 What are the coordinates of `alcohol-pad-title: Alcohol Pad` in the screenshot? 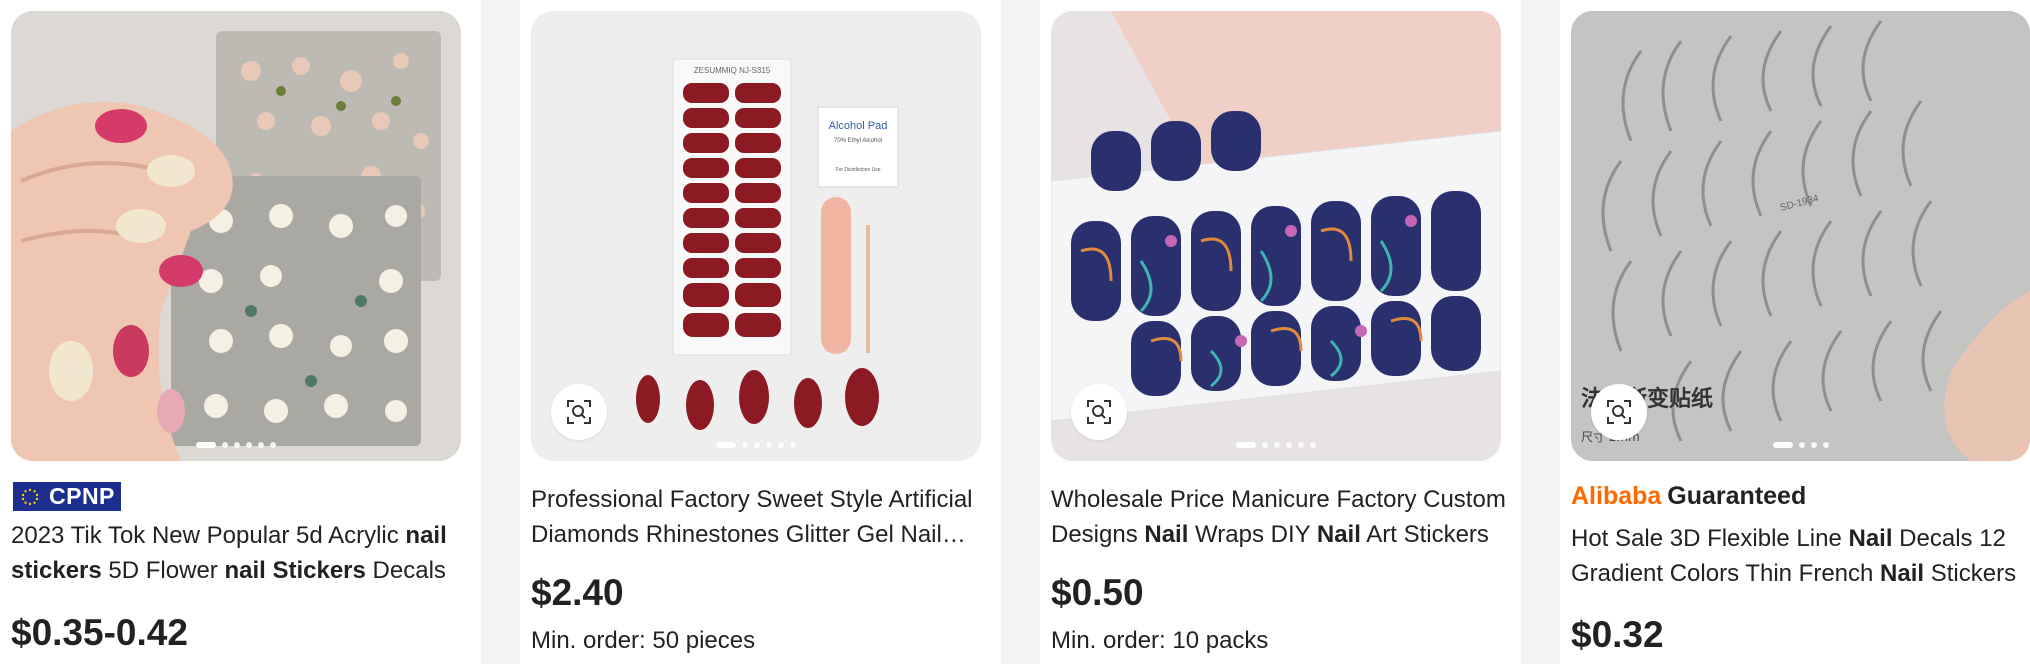 It's located at (858, 126).